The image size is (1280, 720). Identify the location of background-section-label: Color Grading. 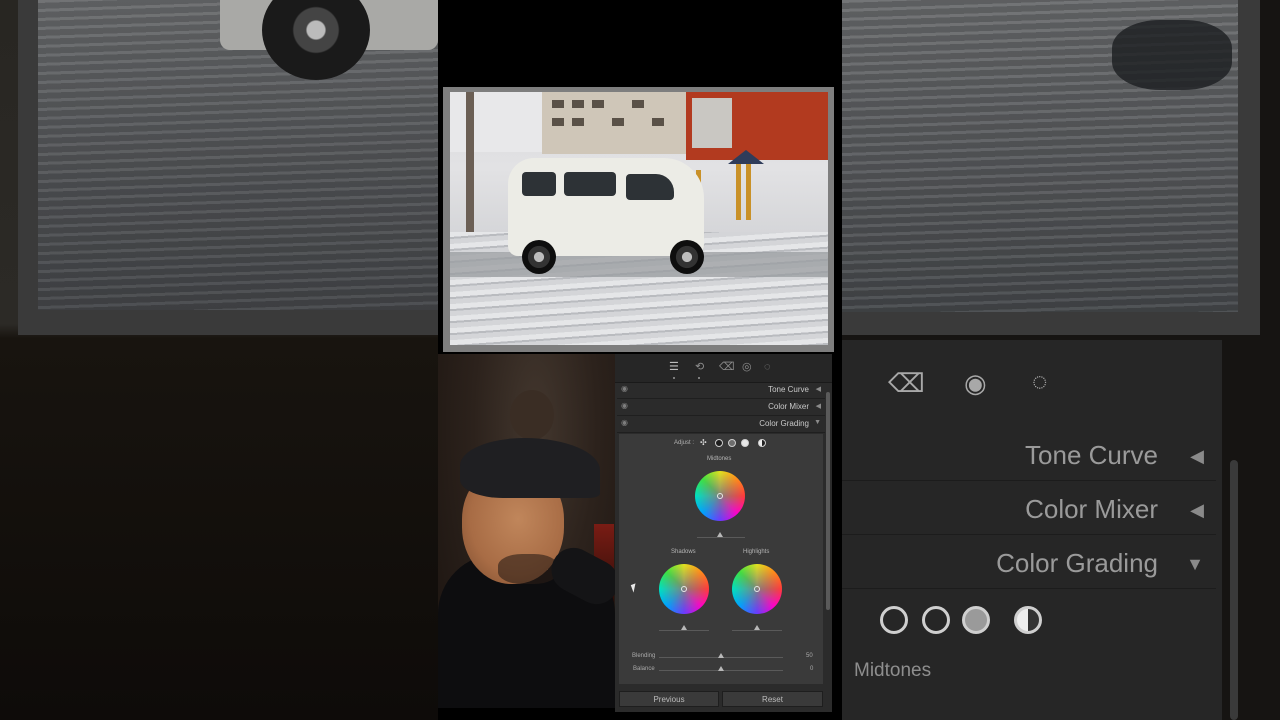
(1077, 563).